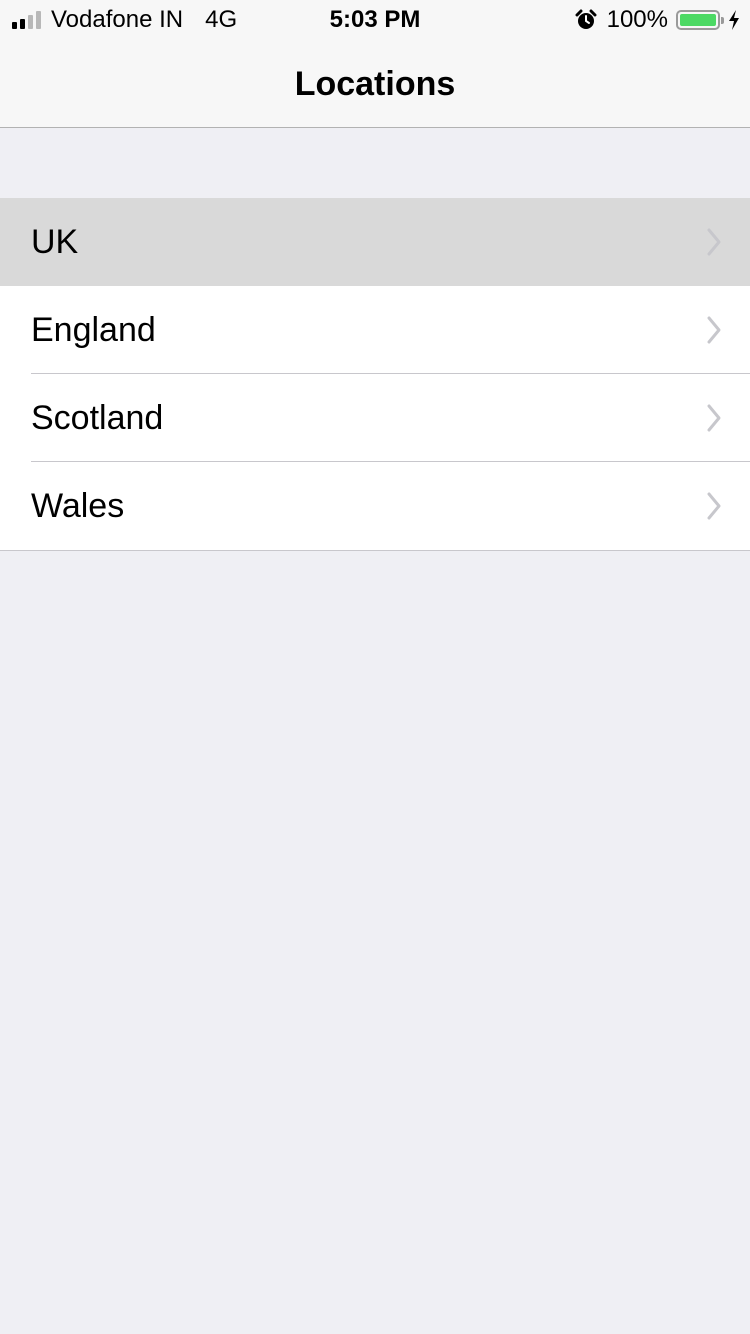 Image resolution: width=750 pixels, height=1334 pixels. What do you see at coordinates (586, 20) in the screenshot?
I see `alarm-icon` at bounding box center [586, 20].